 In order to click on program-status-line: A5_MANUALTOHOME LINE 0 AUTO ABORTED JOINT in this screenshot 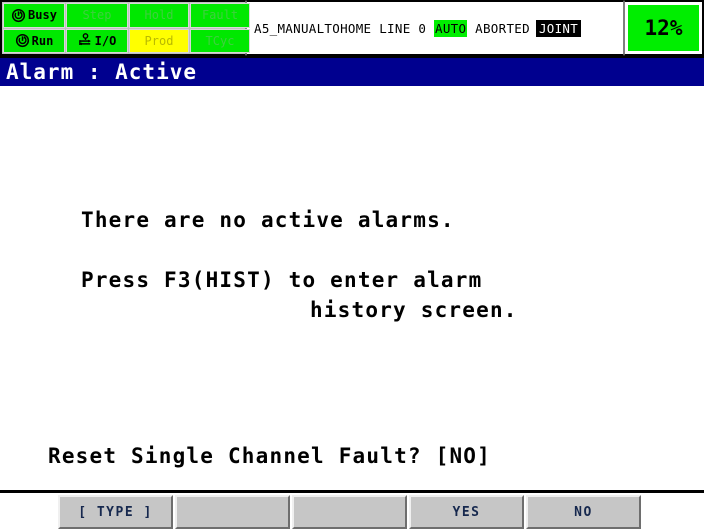, I will do `click(418, 28)`.